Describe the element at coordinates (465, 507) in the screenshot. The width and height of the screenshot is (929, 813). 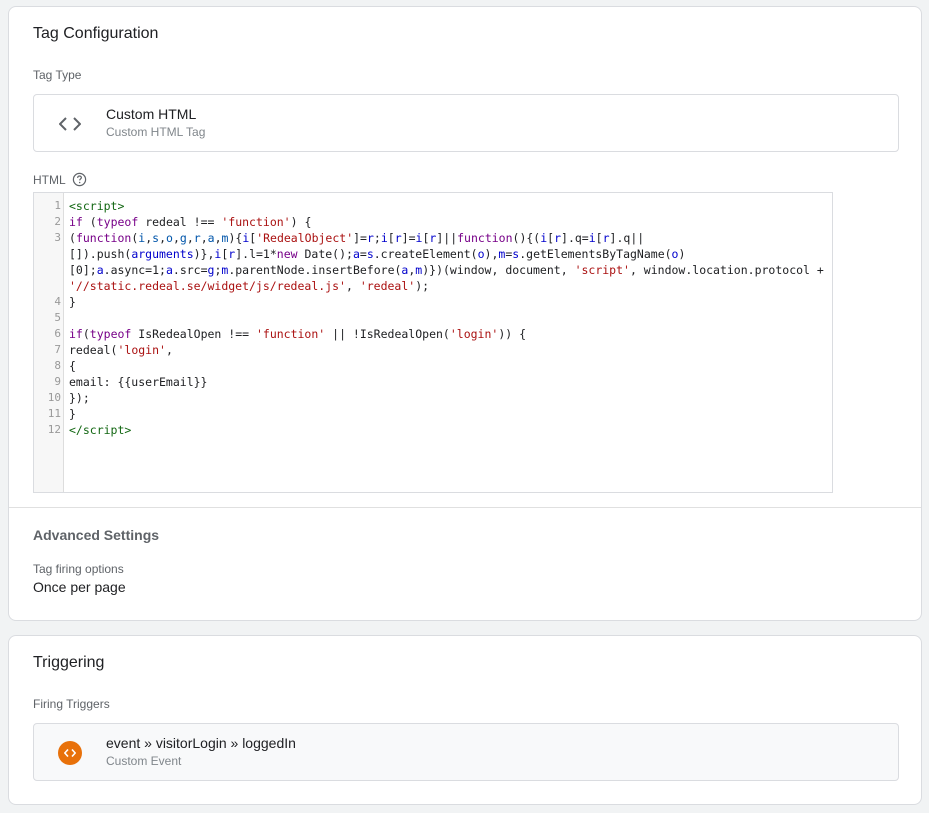
I see `section-divider` at that location.